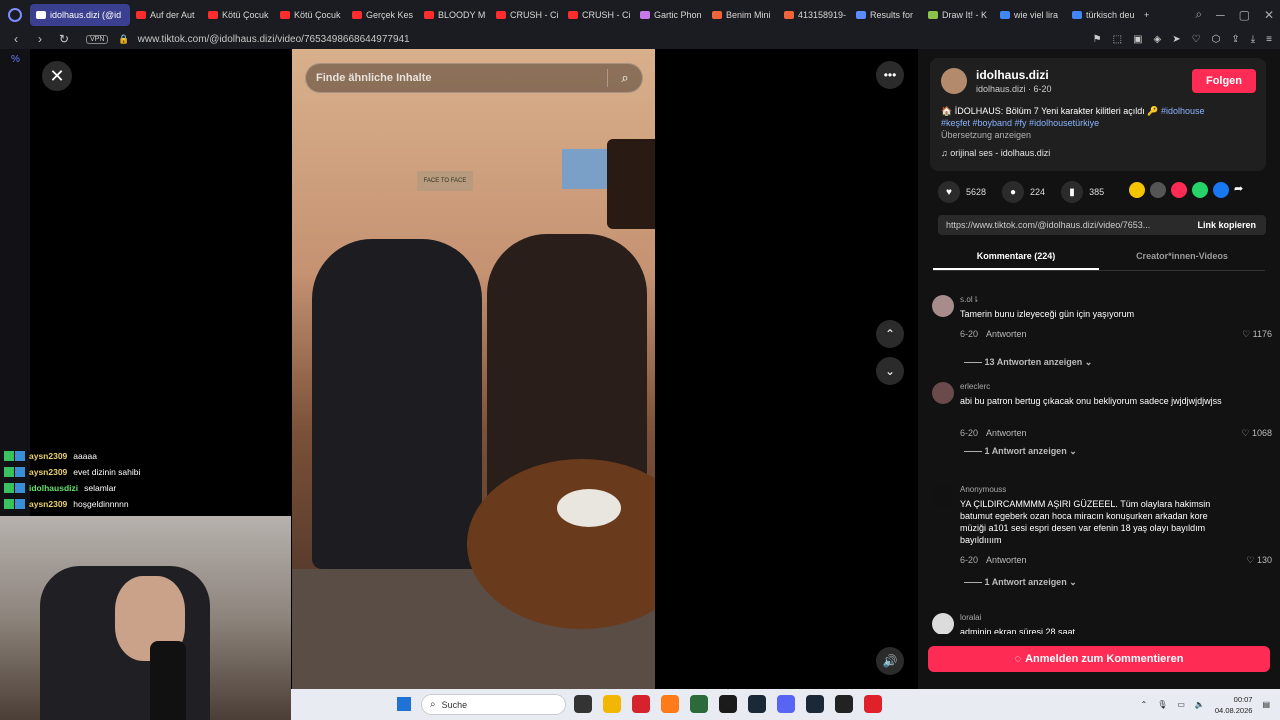 Image resolution: width=1280 pixels, height=720 pixels. What do you see at coordinates (962, 192) in the screenshot?
I see `like-action: ♥ 5628` at bounding box center [962, 192].